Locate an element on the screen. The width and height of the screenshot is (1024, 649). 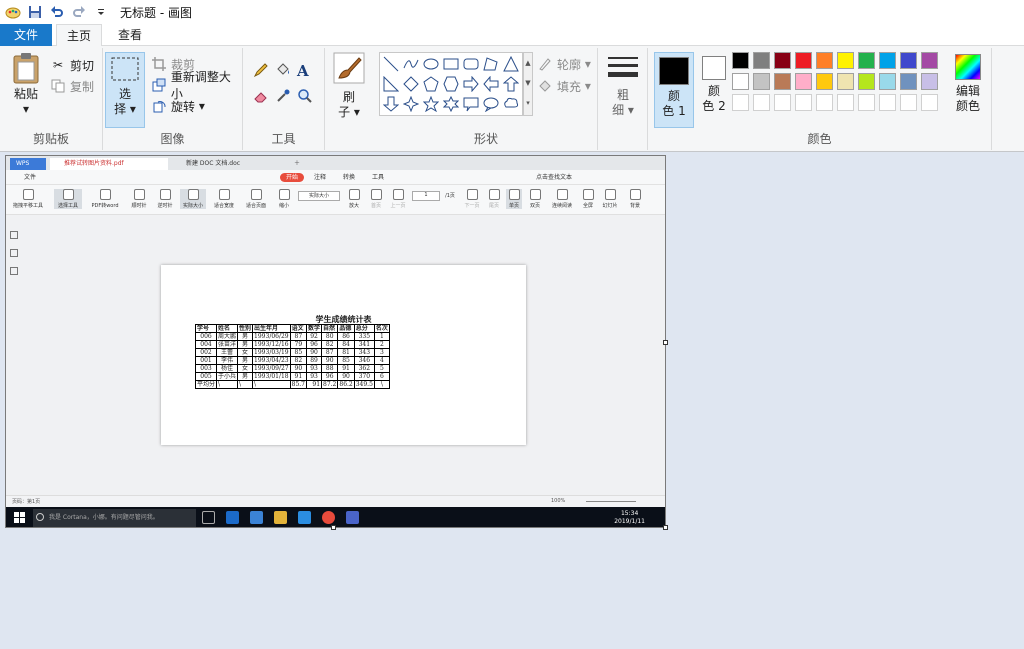
eraser-icon is located at coordinates (264, 101).